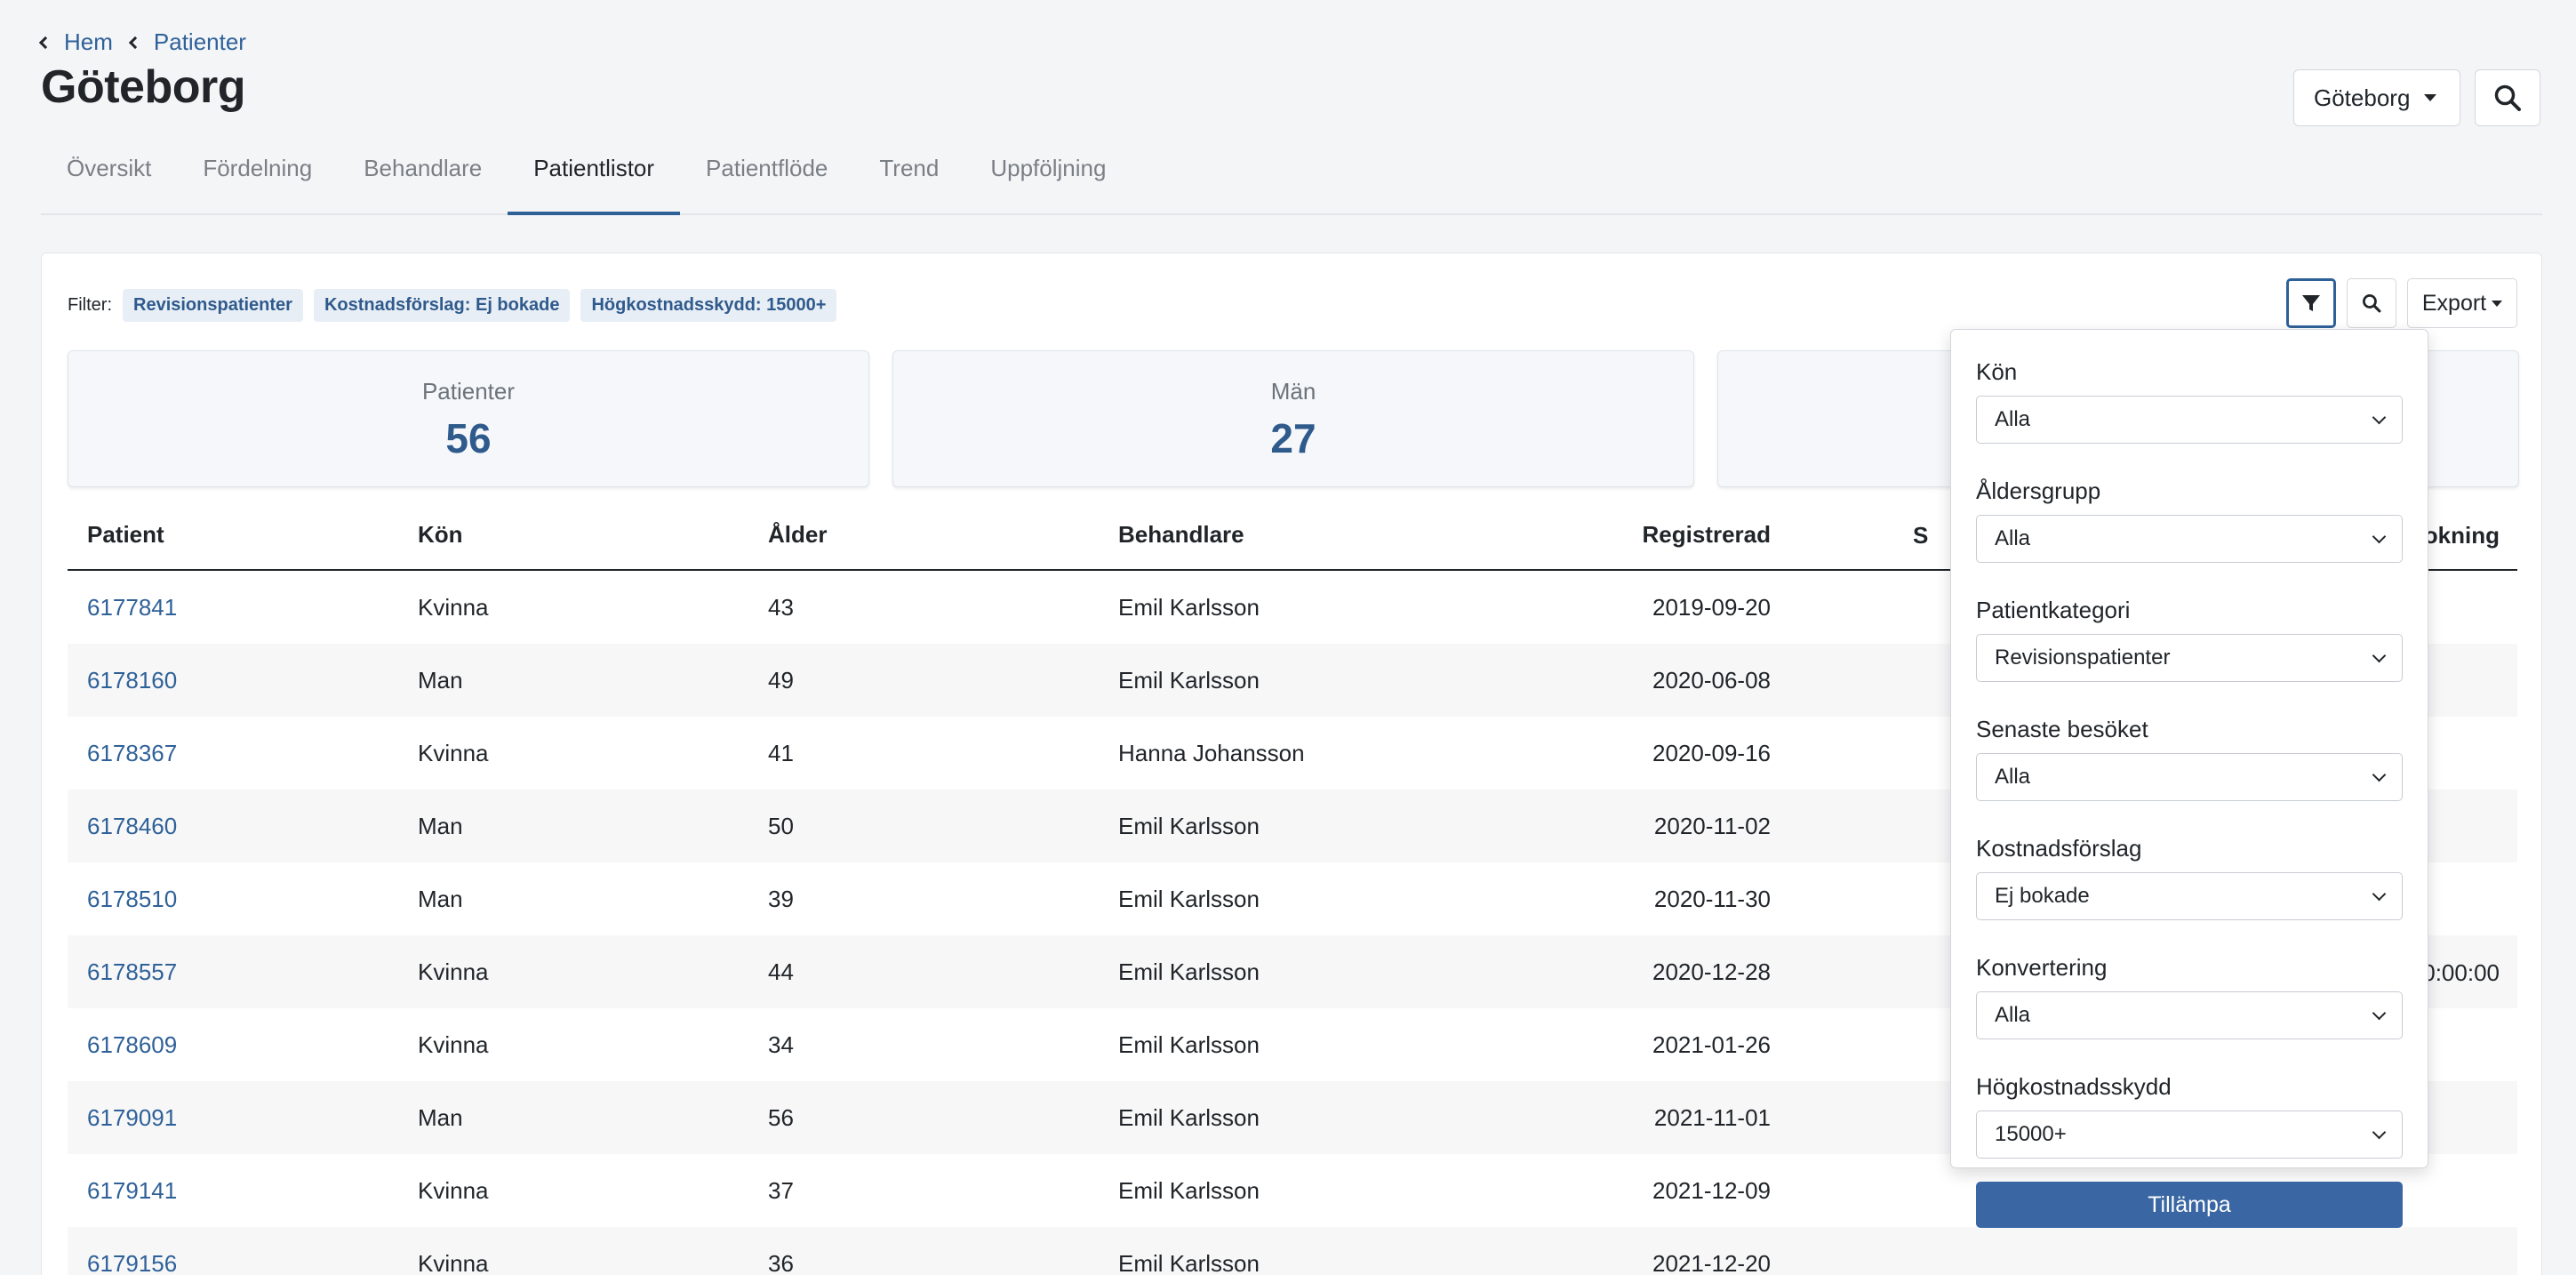 Image resolution: width=2576 pixels, height=1275 pixels. What do you see at coordinates (243, 1045) in the screenshot?
I see `patient-id-link-cell: 6178609` at bounding box center [243, 1045].